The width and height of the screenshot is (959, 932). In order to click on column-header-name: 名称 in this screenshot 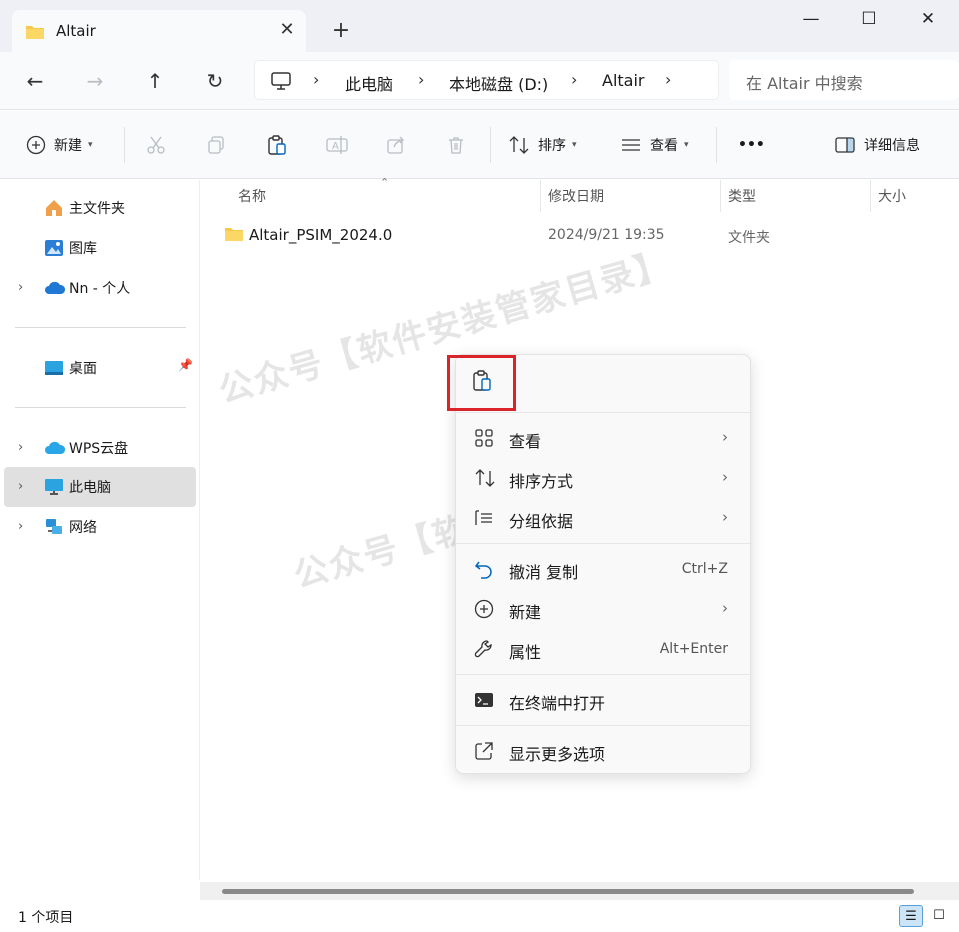, I will do `click(252, 196)`.